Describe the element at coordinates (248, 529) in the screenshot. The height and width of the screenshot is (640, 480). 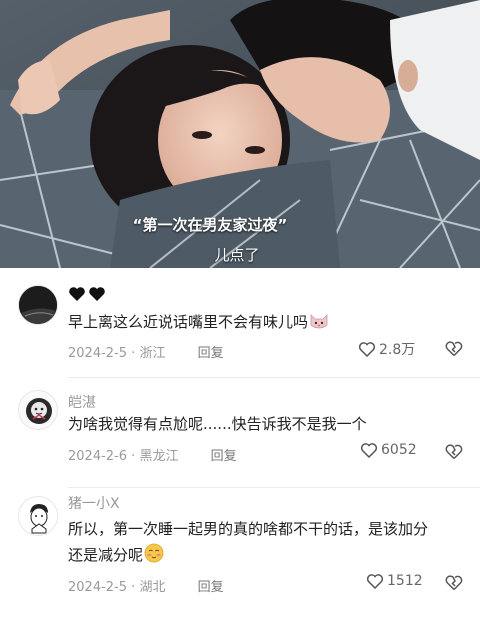
I see `comment-text-line-1: 所以，第一次睡一起男的真的啥都不干的话，是该加分` at that location.